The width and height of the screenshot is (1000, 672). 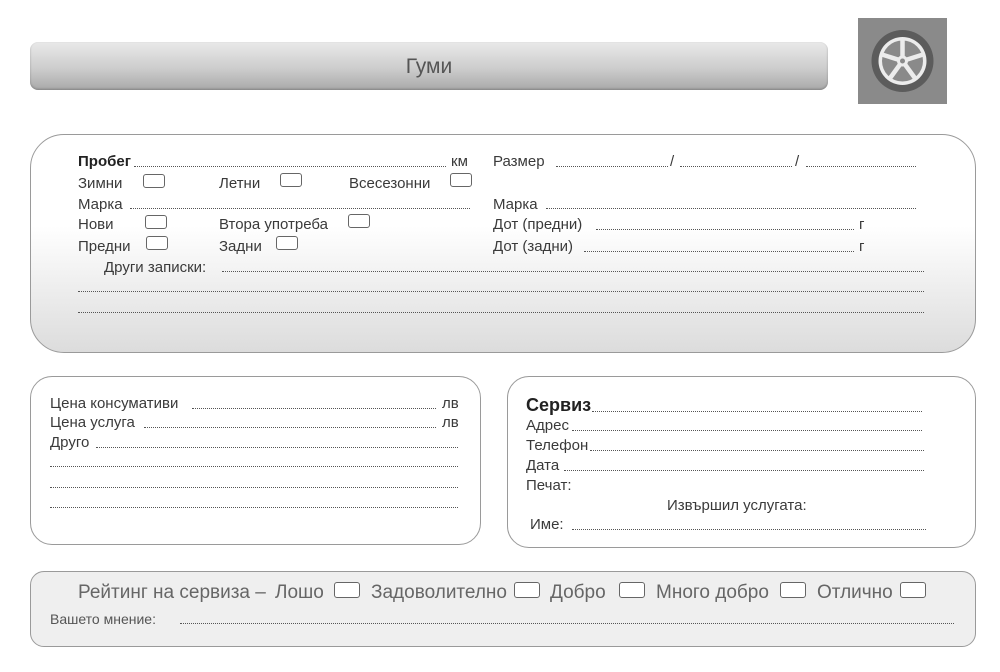 I want to click on rating-good-checkbox, so click(x=632, y=590).